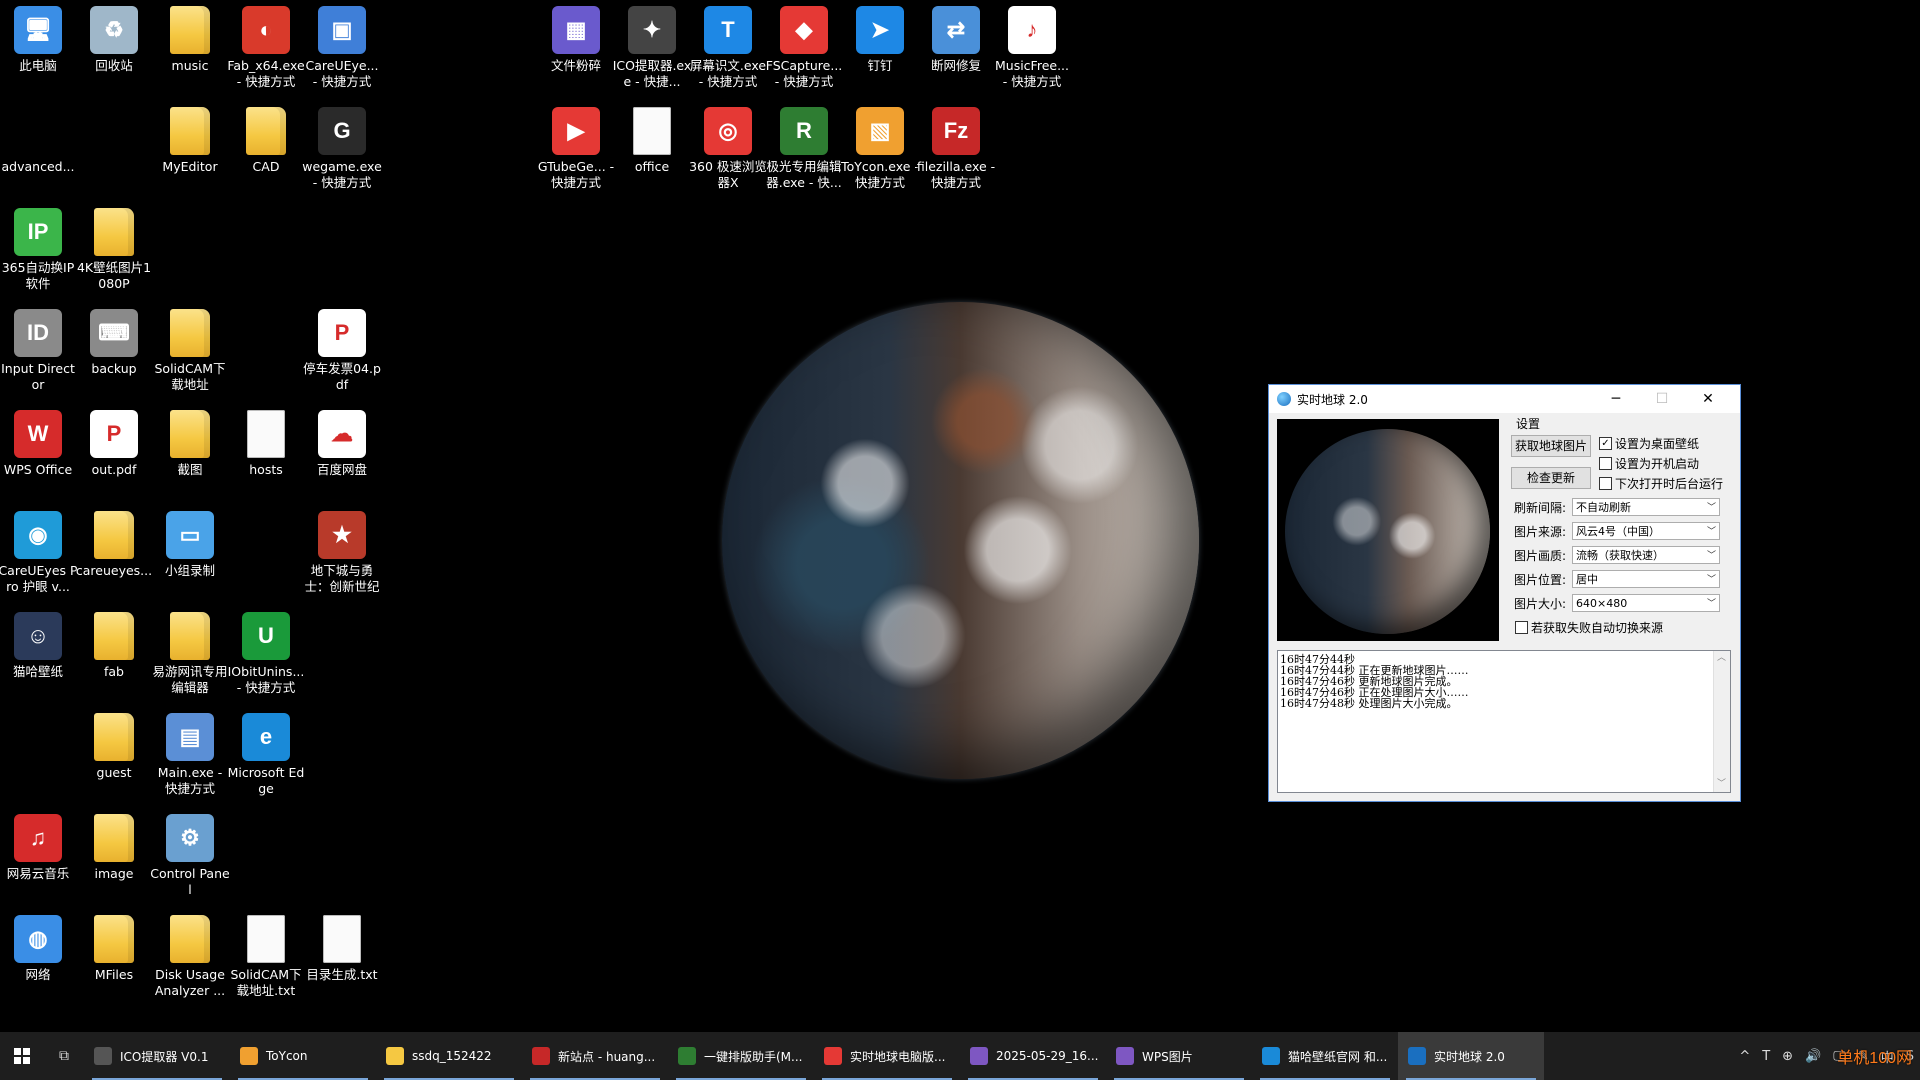 This screenshot has width=1920, height=1080. I want to click on desktop-icon: ▣ CareUEye... - 快捷方式, so click(342, 48).